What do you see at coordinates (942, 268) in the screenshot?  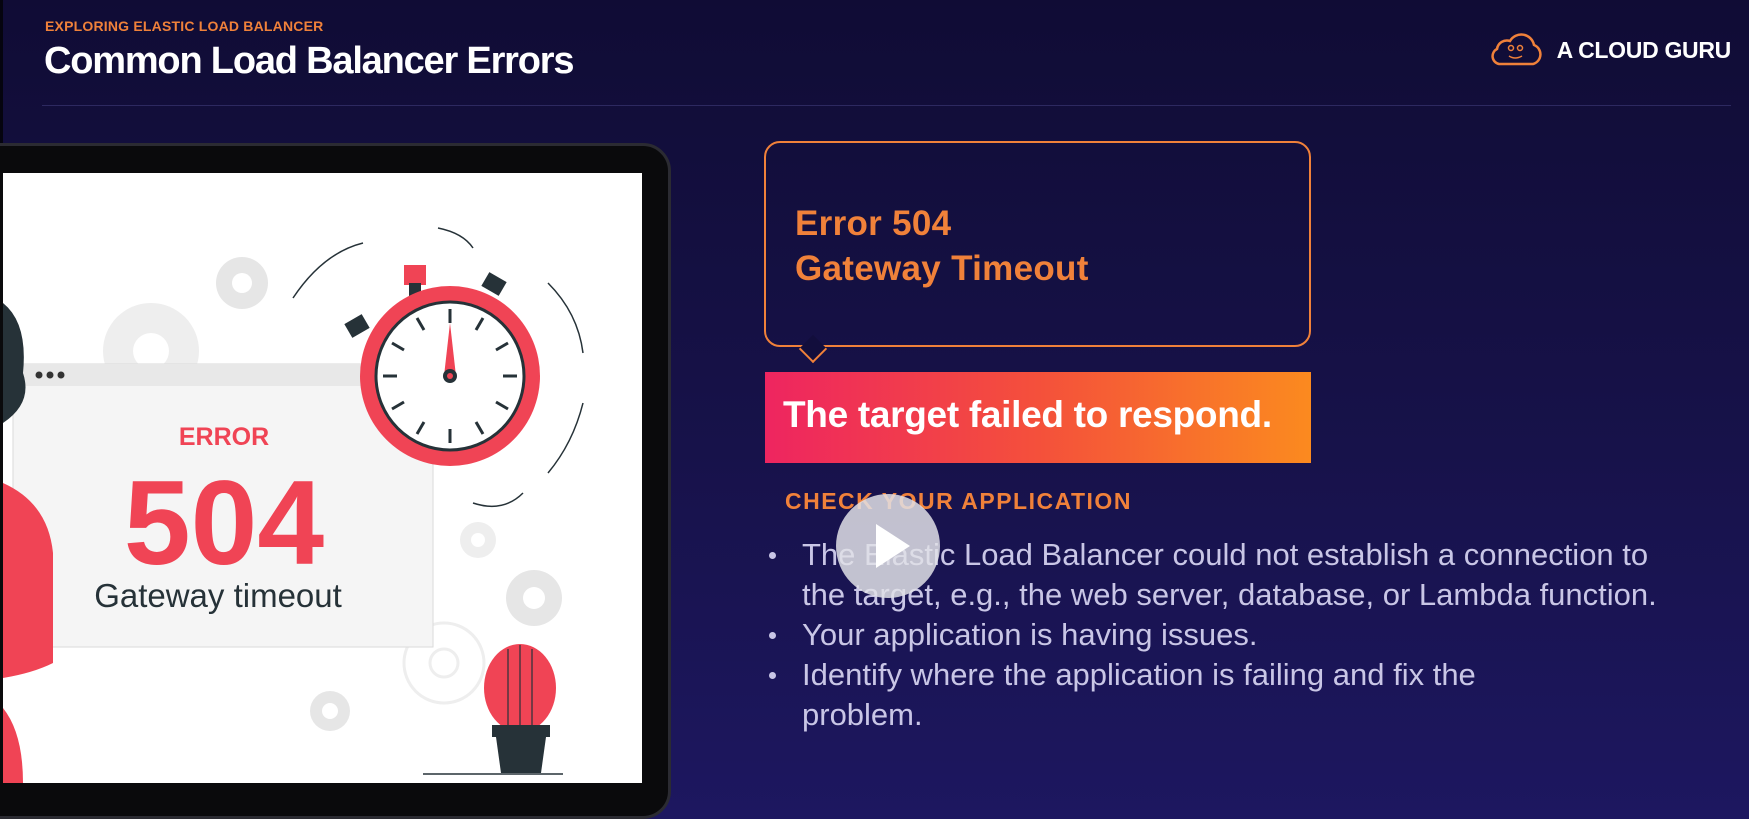 I see `error-callout-name: Gateway Timeout` at bounding box center [942, 268].